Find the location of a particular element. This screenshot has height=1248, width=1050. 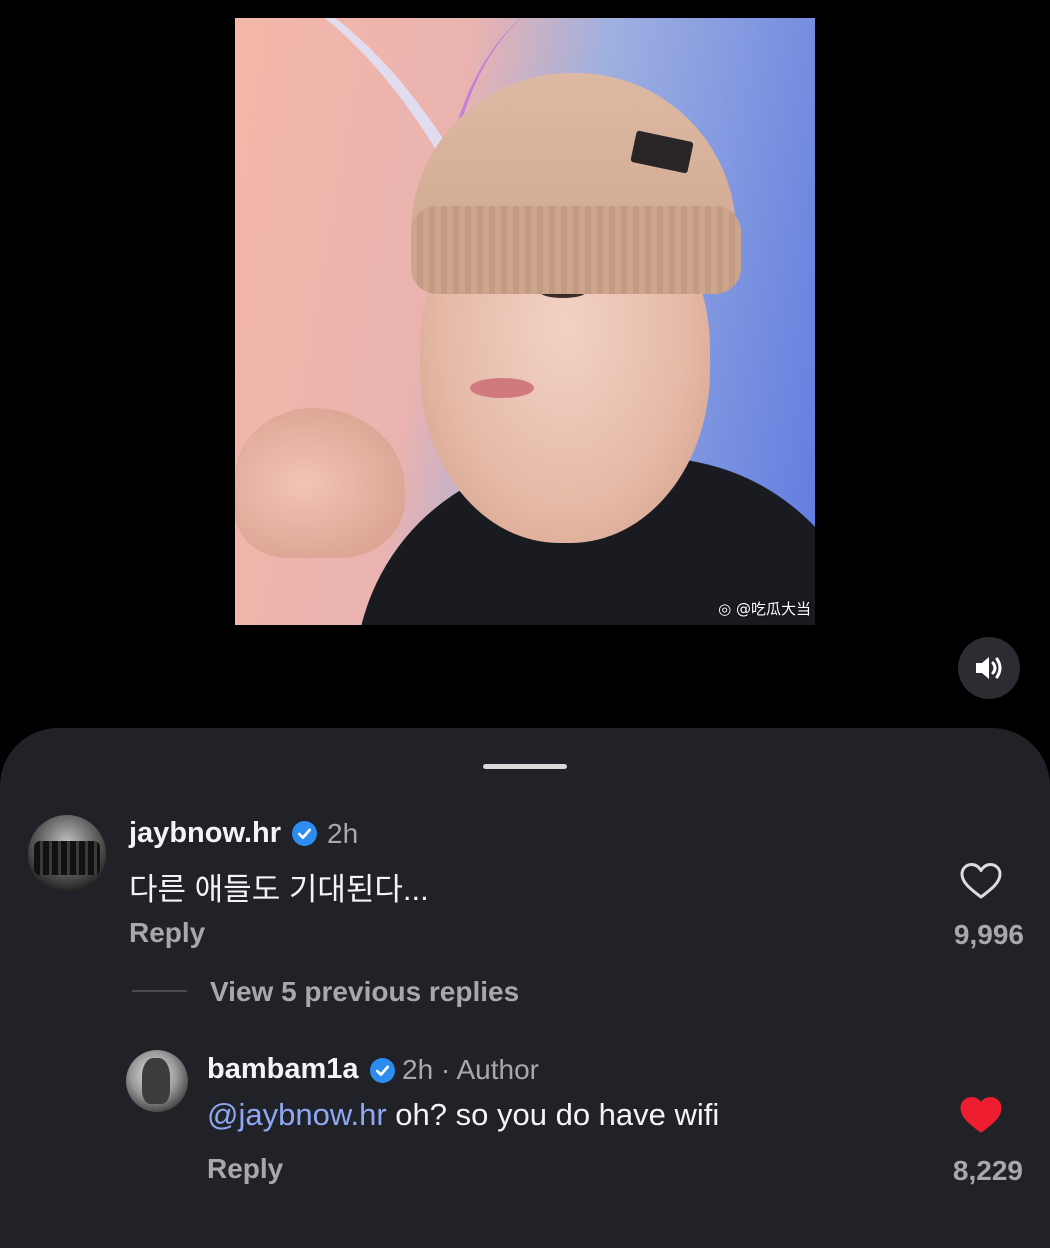

sound-toggle-button is located at coordinates (989, 668).